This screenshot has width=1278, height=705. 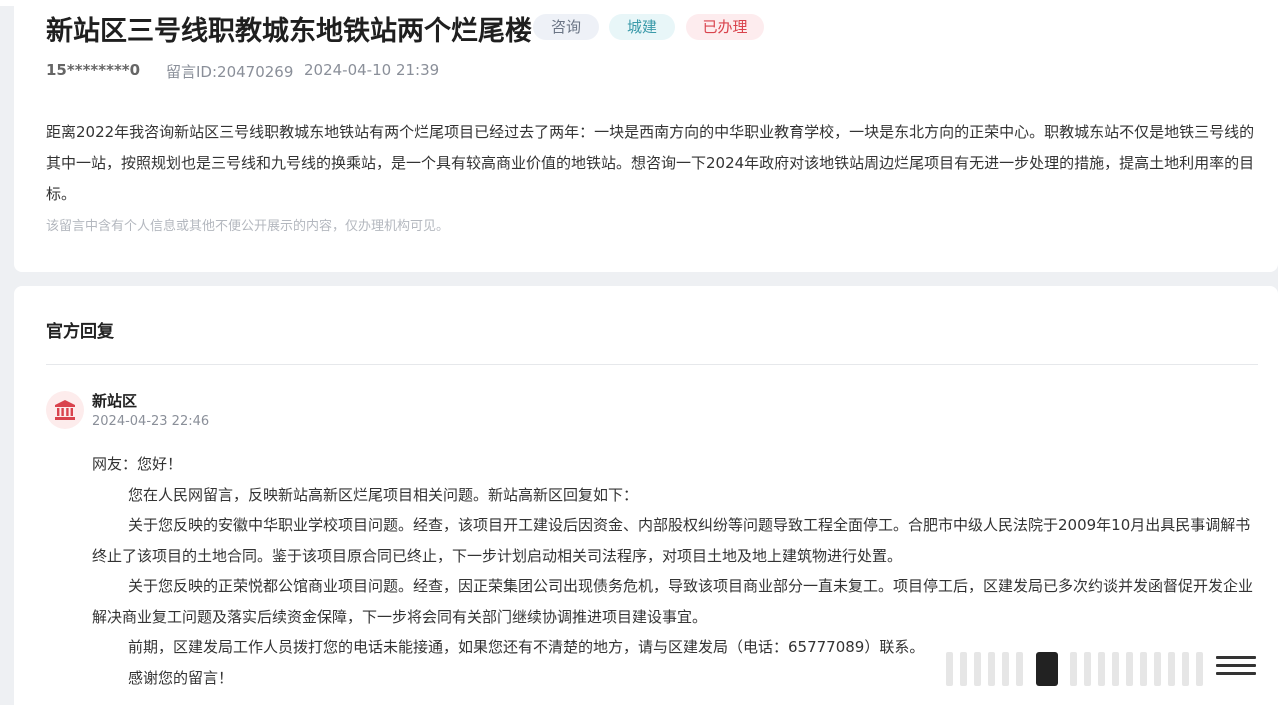 What do you see at coordinates (80, 332) in the screenshot?
I see `reply-heading: 官方回复` at bounding box center [80, 332].